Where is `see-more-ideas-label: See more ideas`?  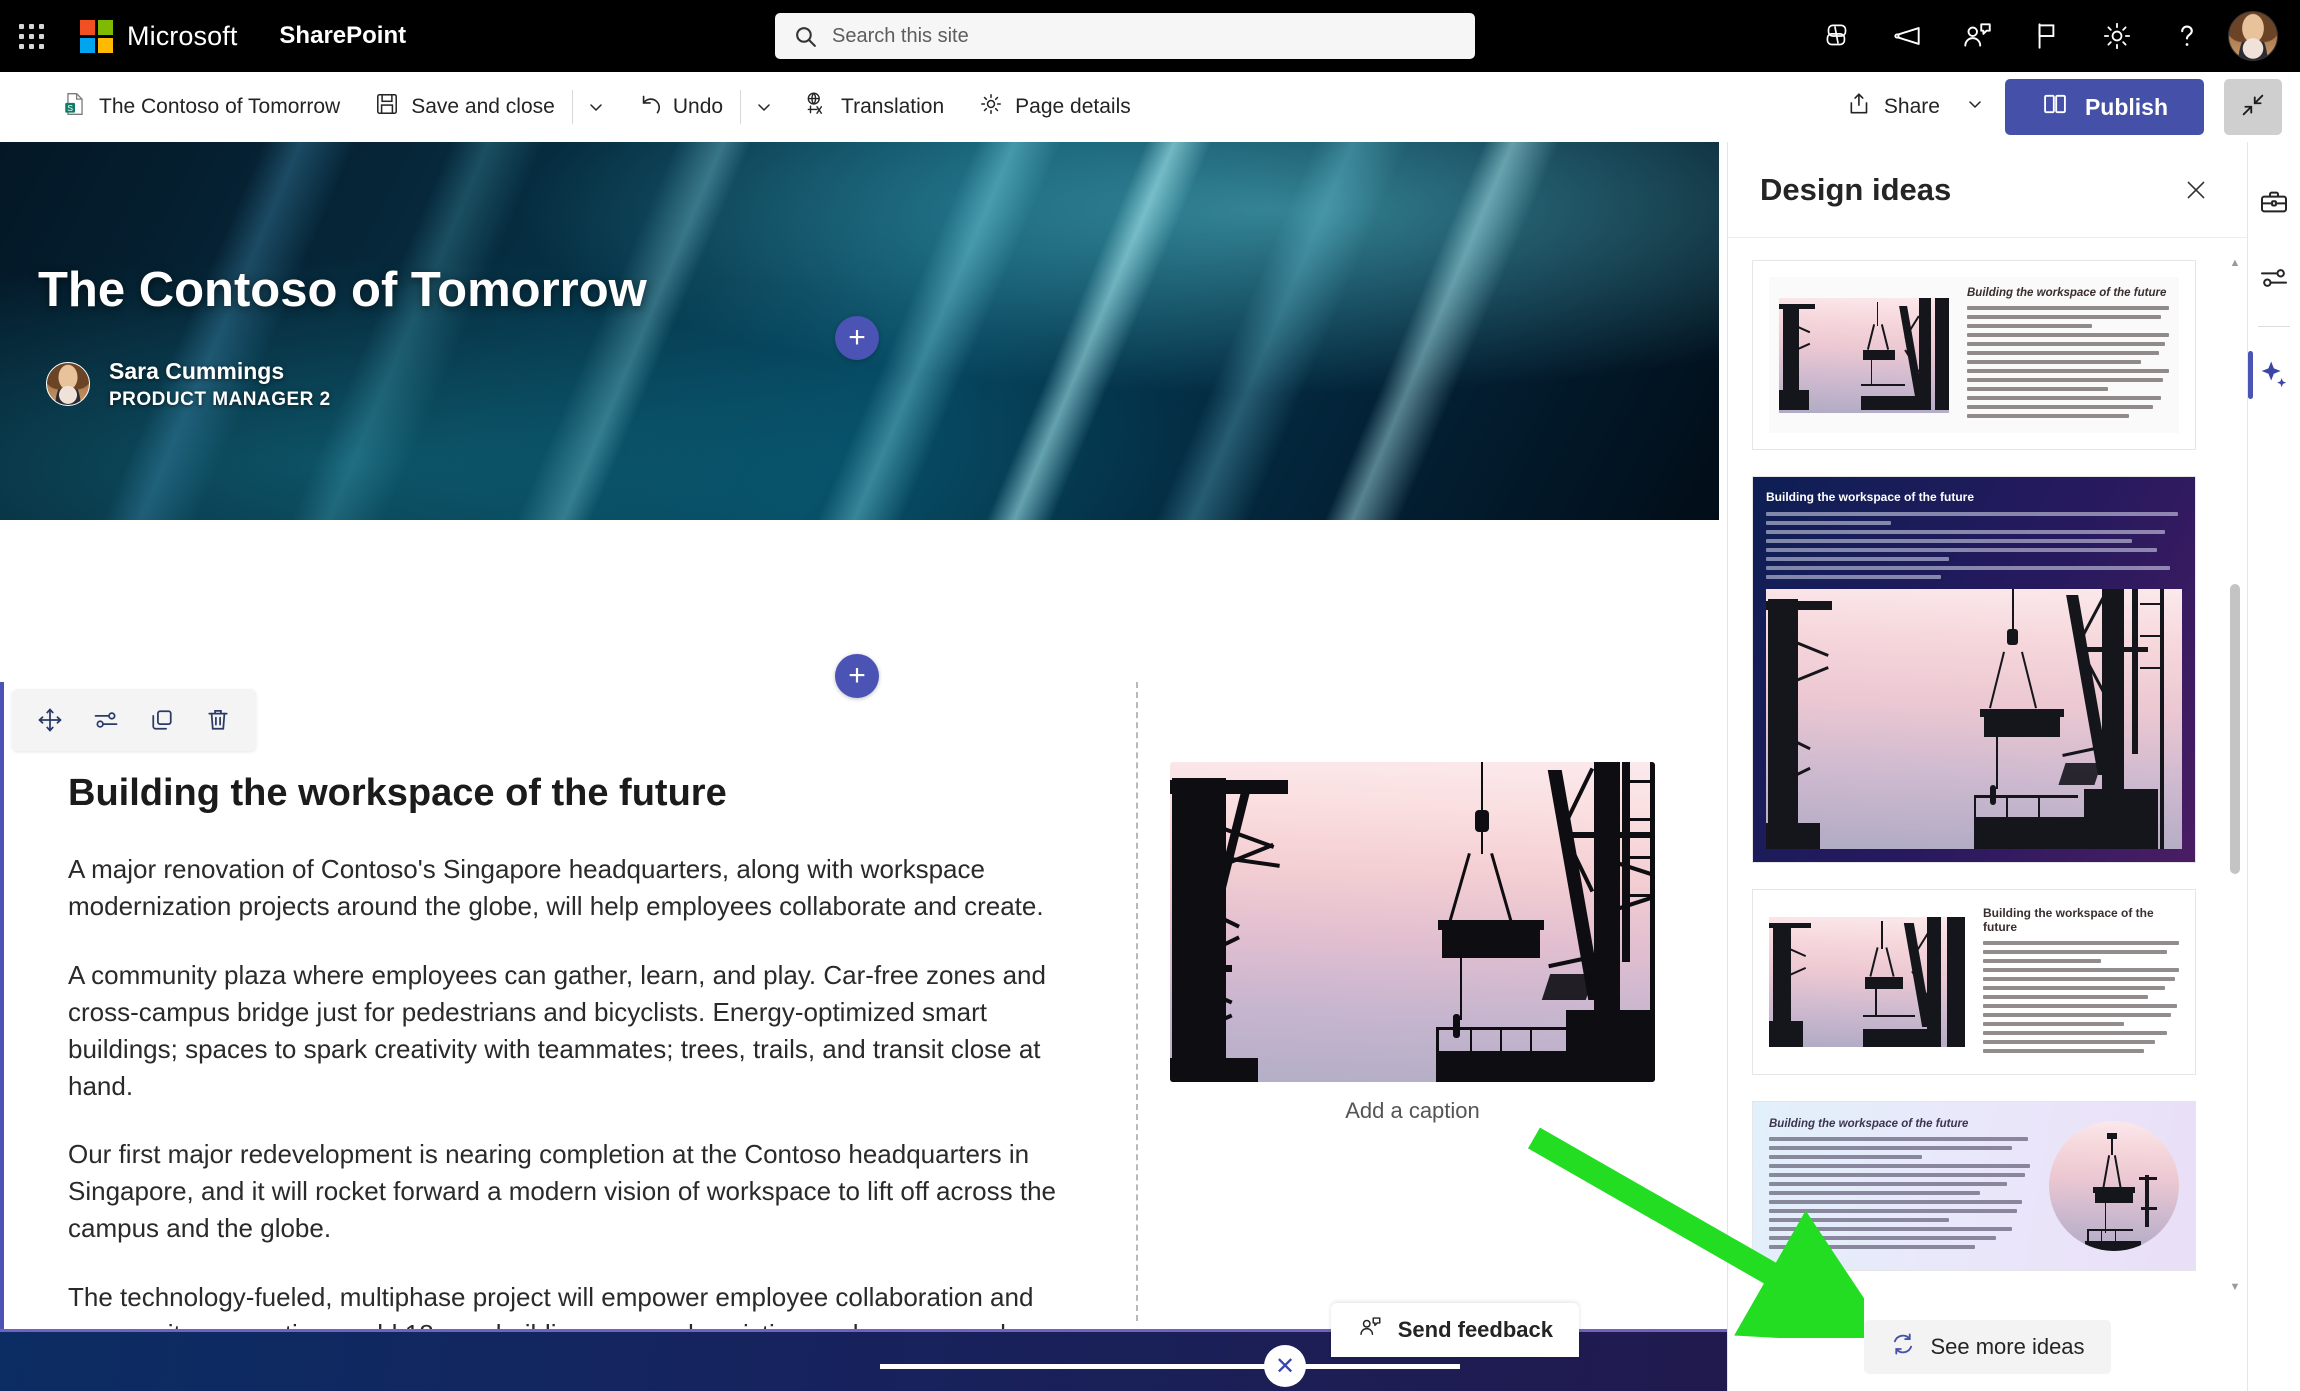
see-more-ideas-label: See more ideas is located at coordinates (2007, 1346).